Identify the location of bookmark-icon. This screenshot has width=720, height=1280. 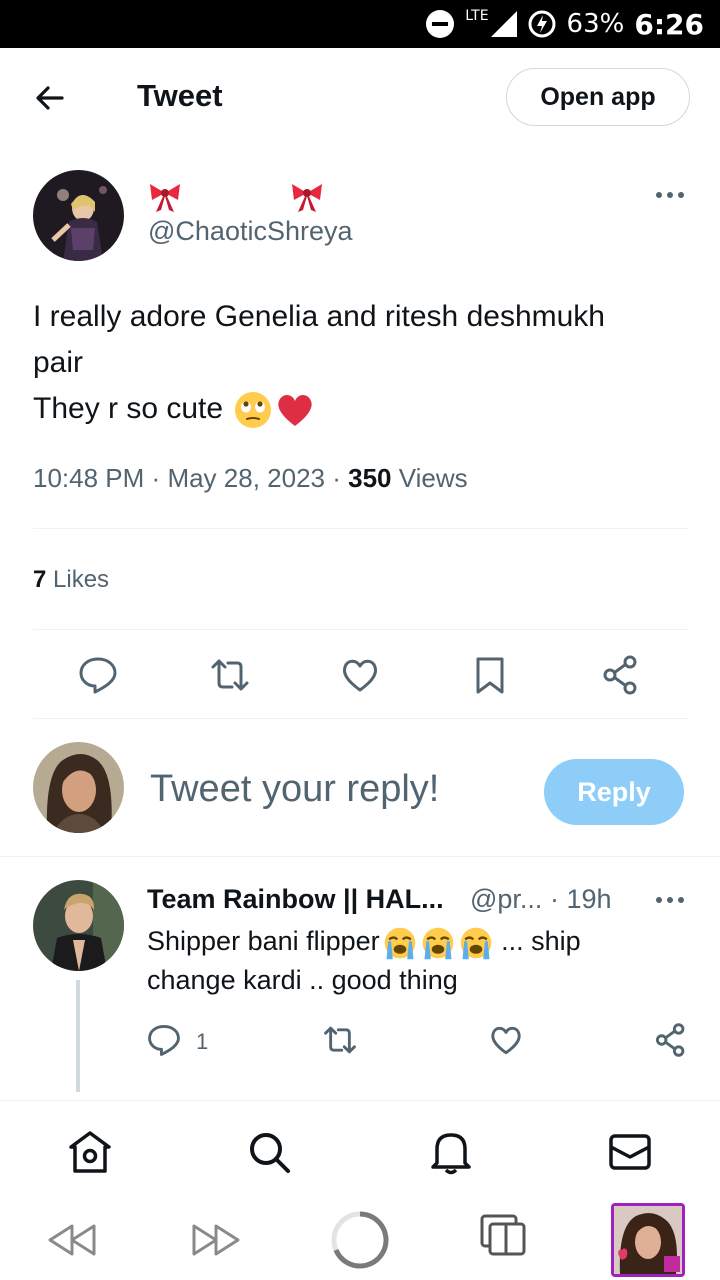
(490, 675).